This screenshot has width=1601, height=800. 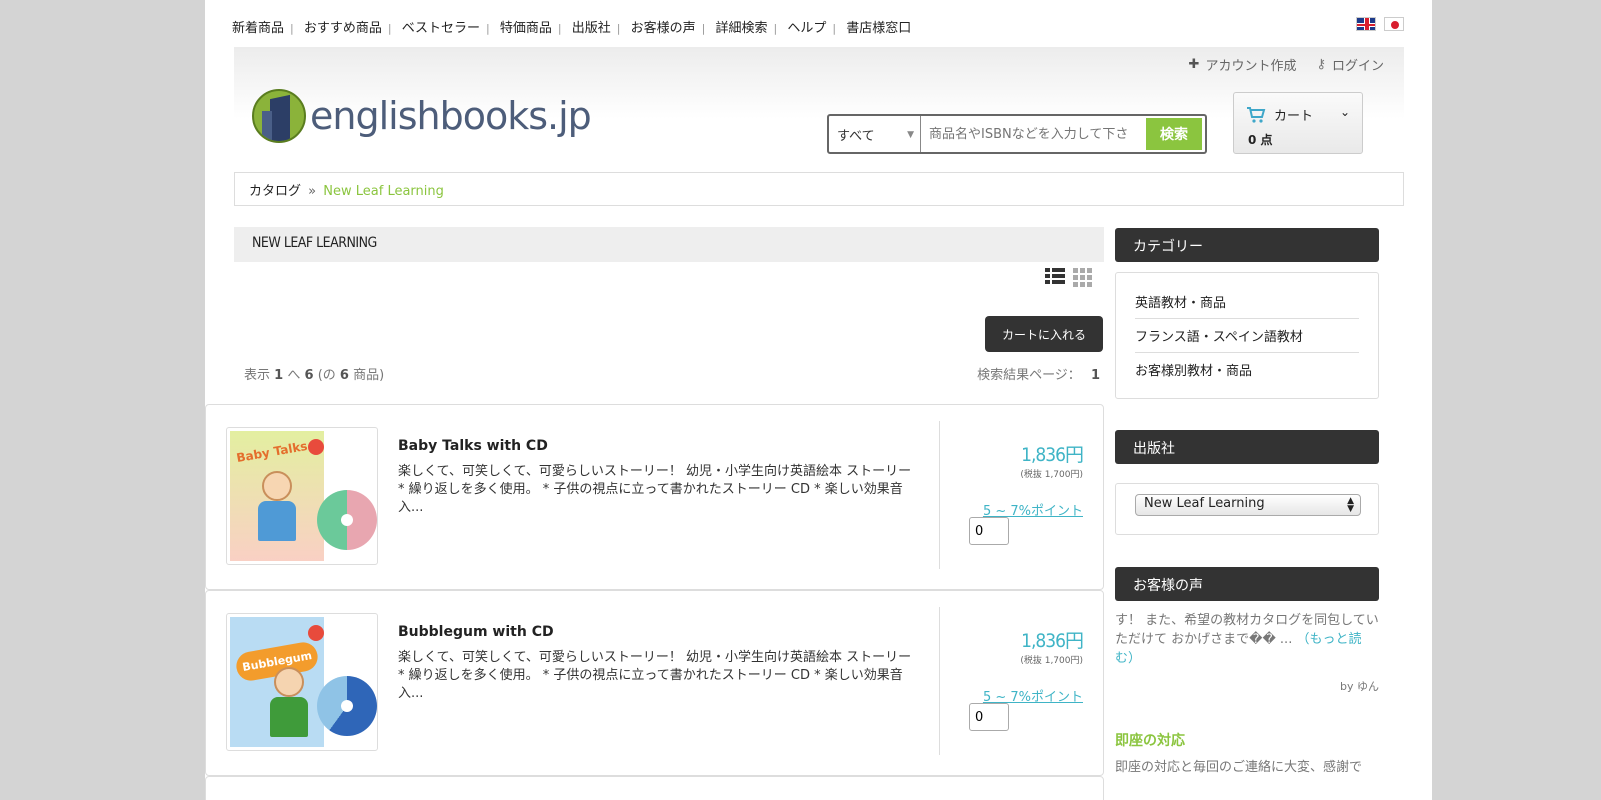 I want to click on category-title: カテゴリー, so click(x=1247, y=245).